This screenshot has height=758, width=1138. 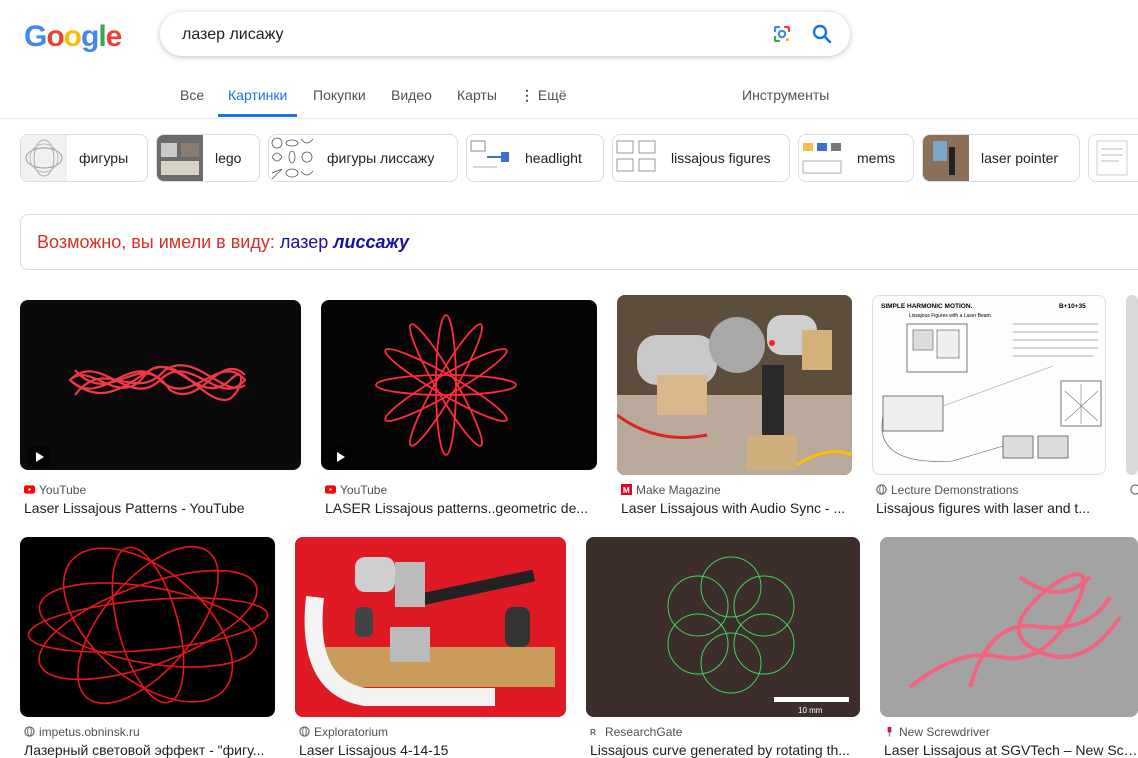 I want to click on search-input, so click(x=462, y=35).